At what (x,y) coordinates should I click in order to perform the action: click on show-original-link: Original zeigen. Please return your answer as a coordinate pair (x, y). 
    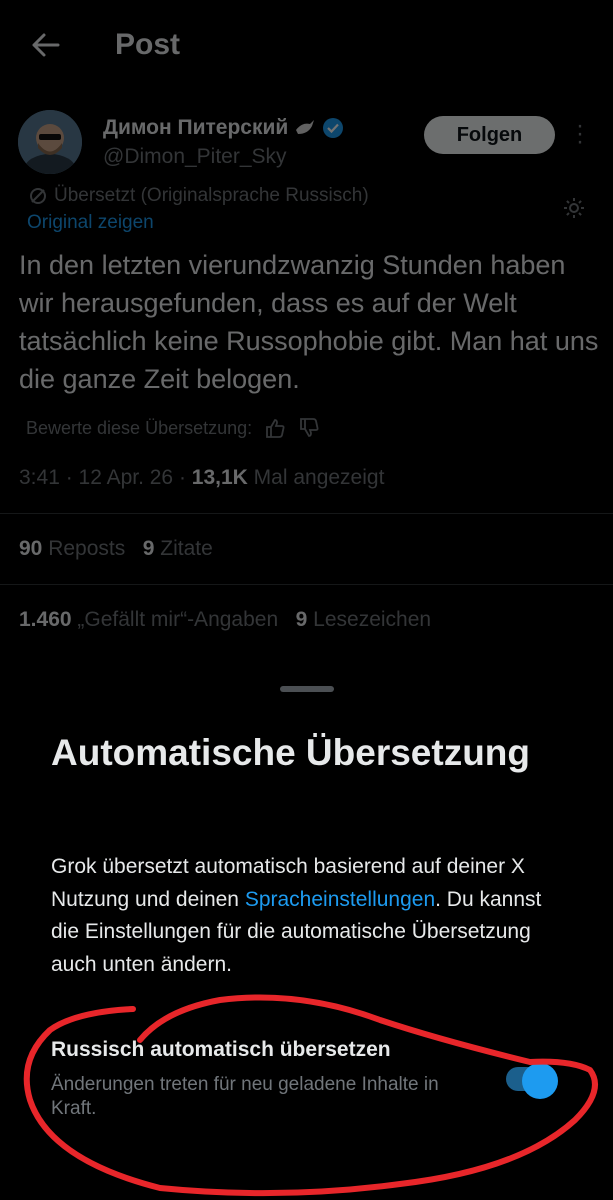
    Looking at the image, I should click on (90, 223).